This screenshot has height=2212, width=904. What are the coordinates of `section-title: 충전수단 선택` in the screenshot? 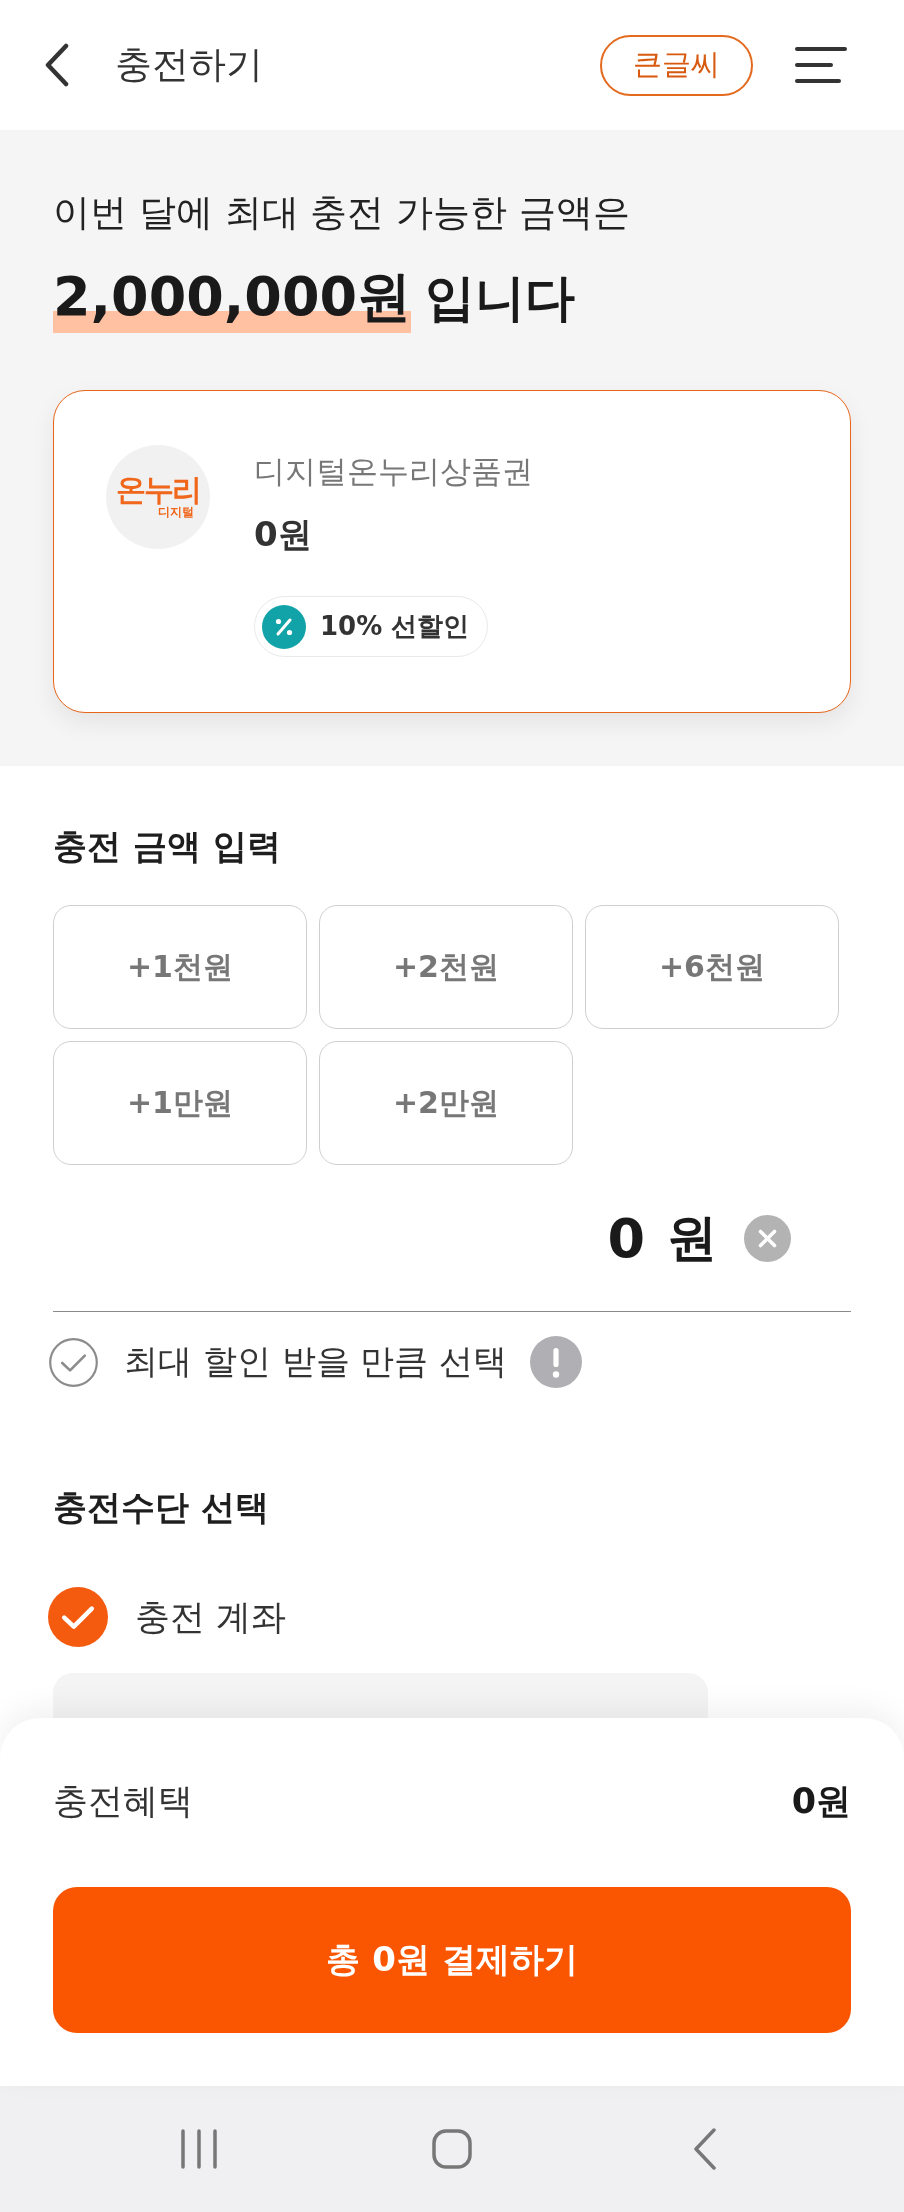 It's located at (161, 1507).